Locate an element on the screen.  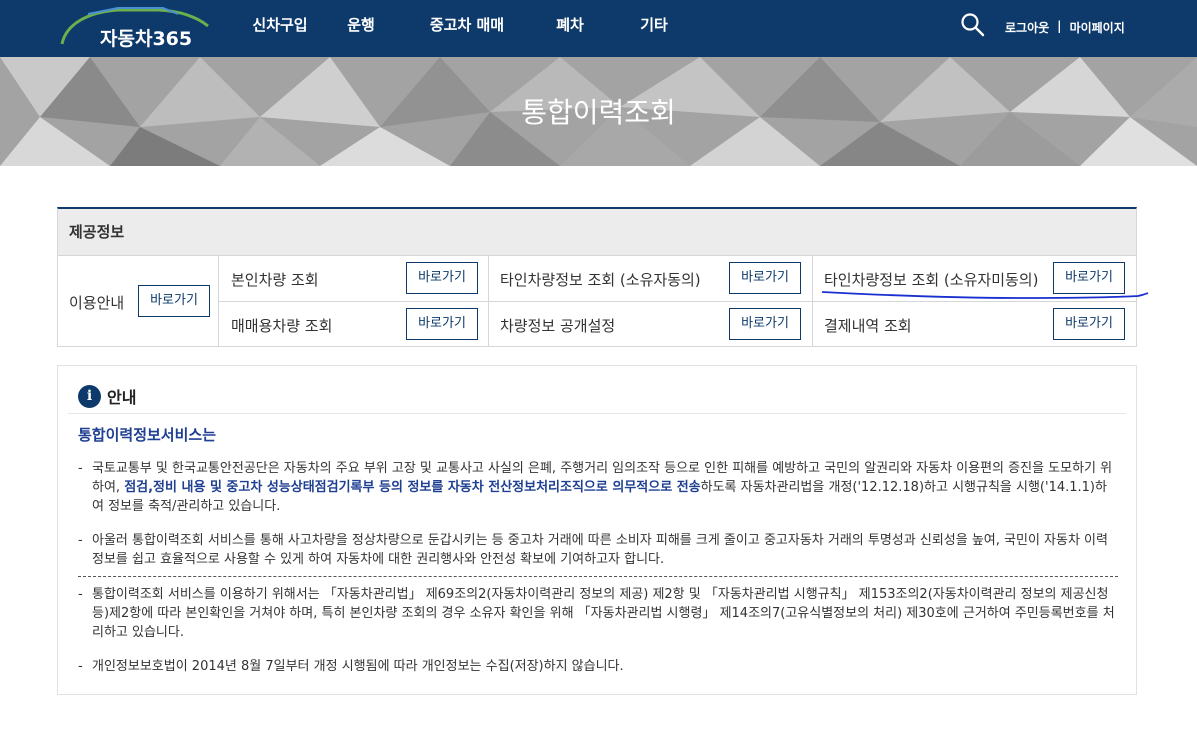
main-nav: 신차구입 운행 중고차 매매 폐차 기타 is located at coordinates (470, 26).